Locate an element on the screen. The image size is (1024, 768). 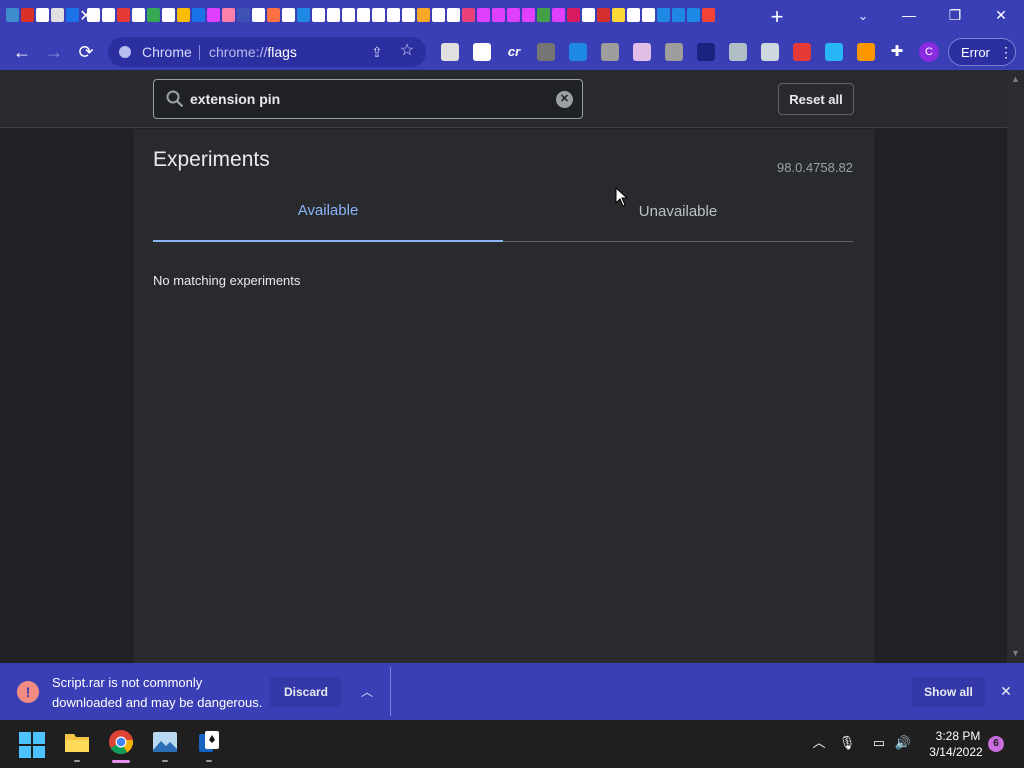
close-download-shelf-icon: ✕ is located at coordinates (1006, 691).